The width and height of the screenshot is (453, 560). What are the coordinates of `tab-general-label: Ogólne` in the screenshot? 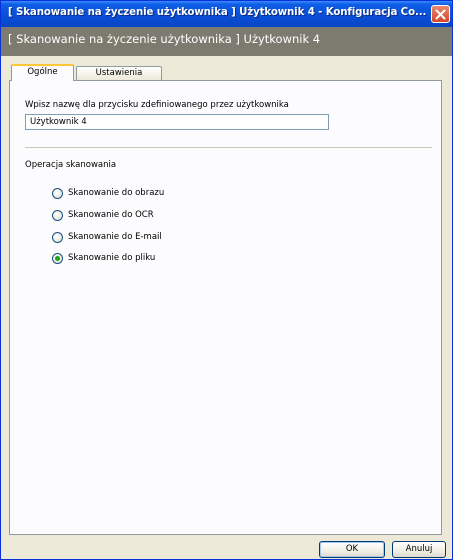 It's located at (42, 72).